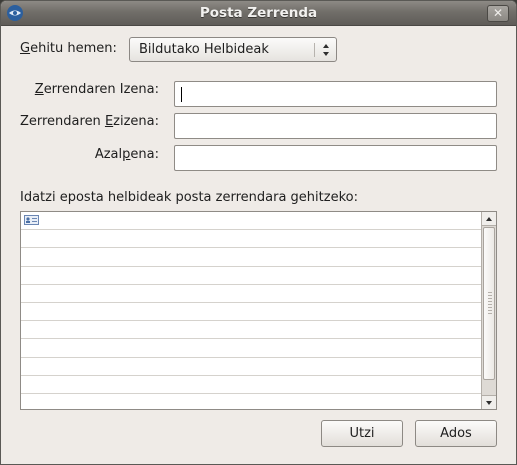  I want to click on text-cursor, so click(181, 94).